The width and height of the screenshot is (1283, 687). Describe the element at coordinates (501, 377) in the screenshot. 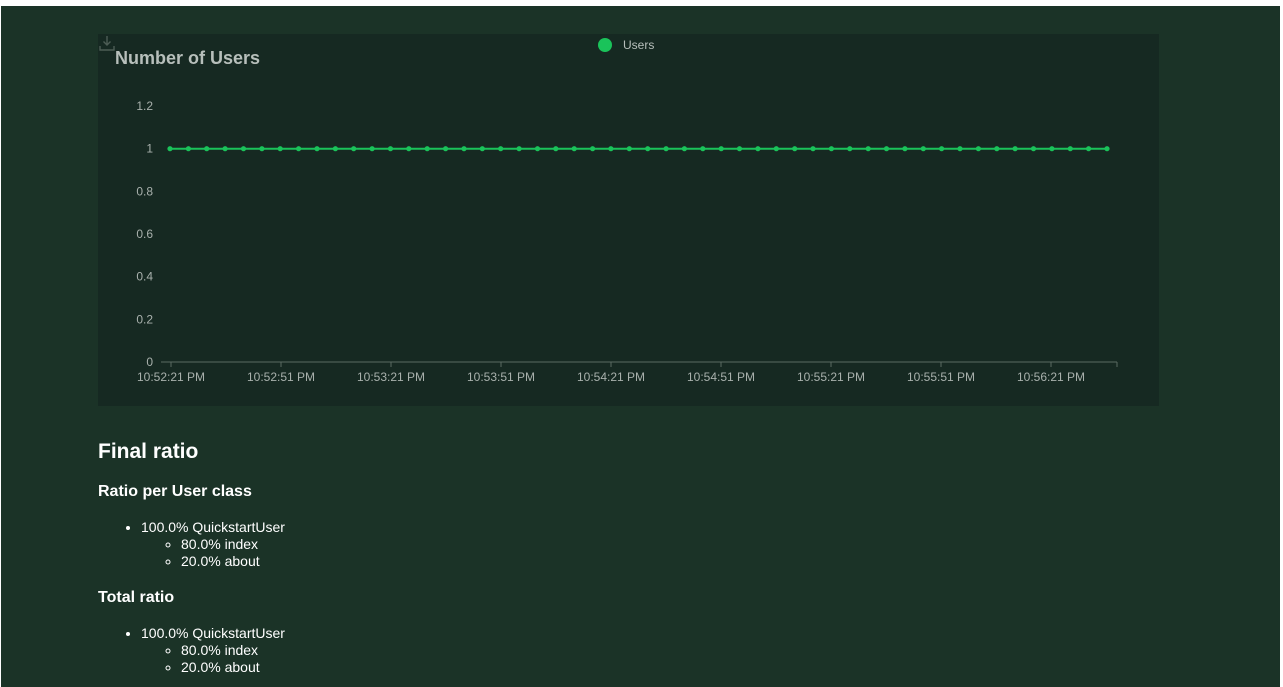

I see `x-tick-label: 10:53:51 PM` at that location.